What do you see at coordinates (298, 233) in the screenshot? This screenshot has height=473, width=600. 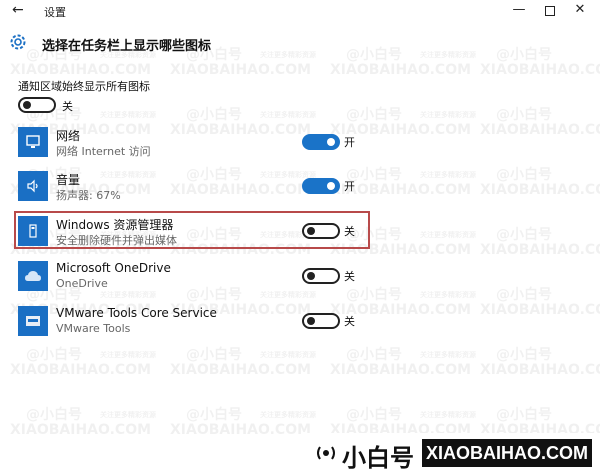 I see `app-row-explorer: Windows 资源管理器 安全删除硬件并弹出媒体 关` at bounding box center [298, 233].